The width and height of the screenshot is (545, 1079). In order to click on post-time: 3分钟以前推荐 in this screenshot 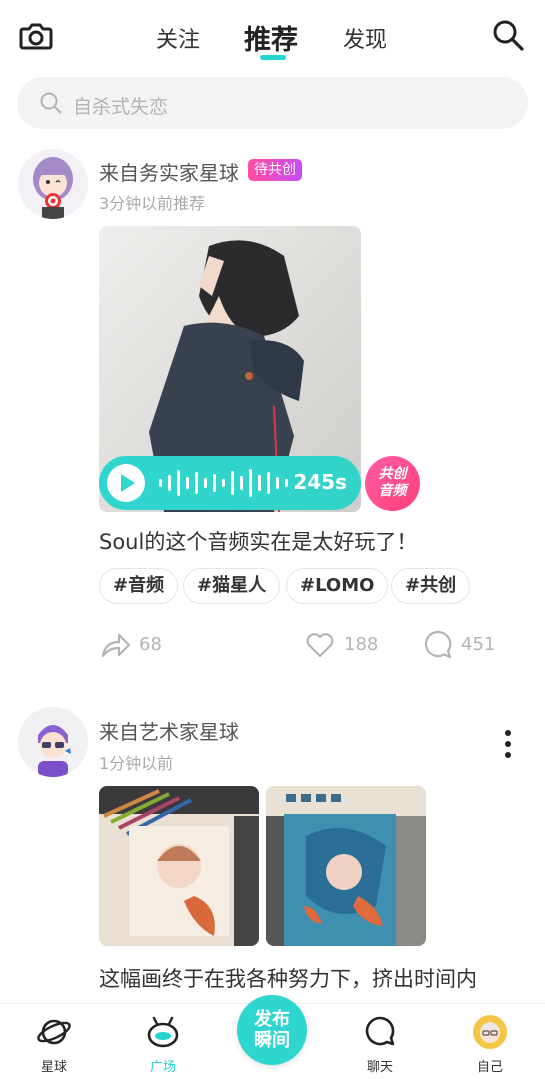, I will do `click(152, 203)`.